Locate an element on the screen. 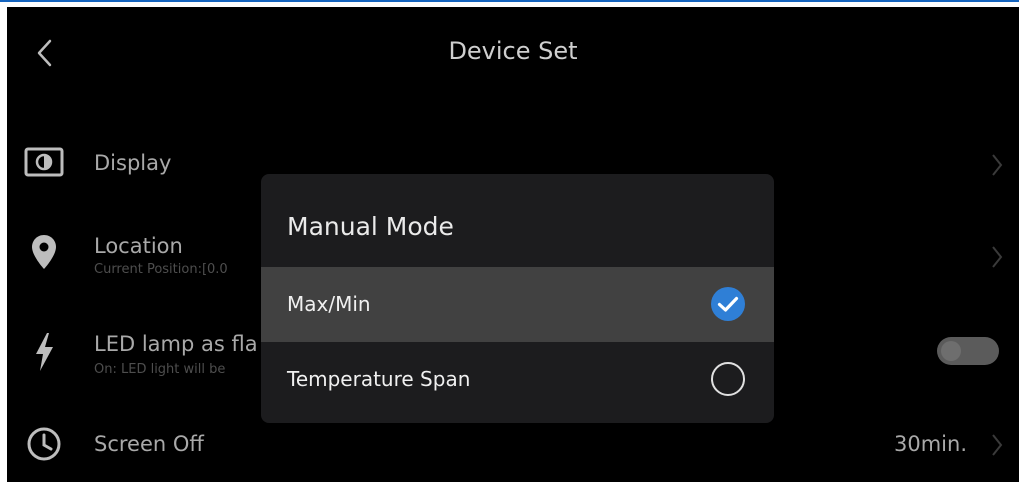  option-label: Temperature Span is located at coordinates (379, 379).